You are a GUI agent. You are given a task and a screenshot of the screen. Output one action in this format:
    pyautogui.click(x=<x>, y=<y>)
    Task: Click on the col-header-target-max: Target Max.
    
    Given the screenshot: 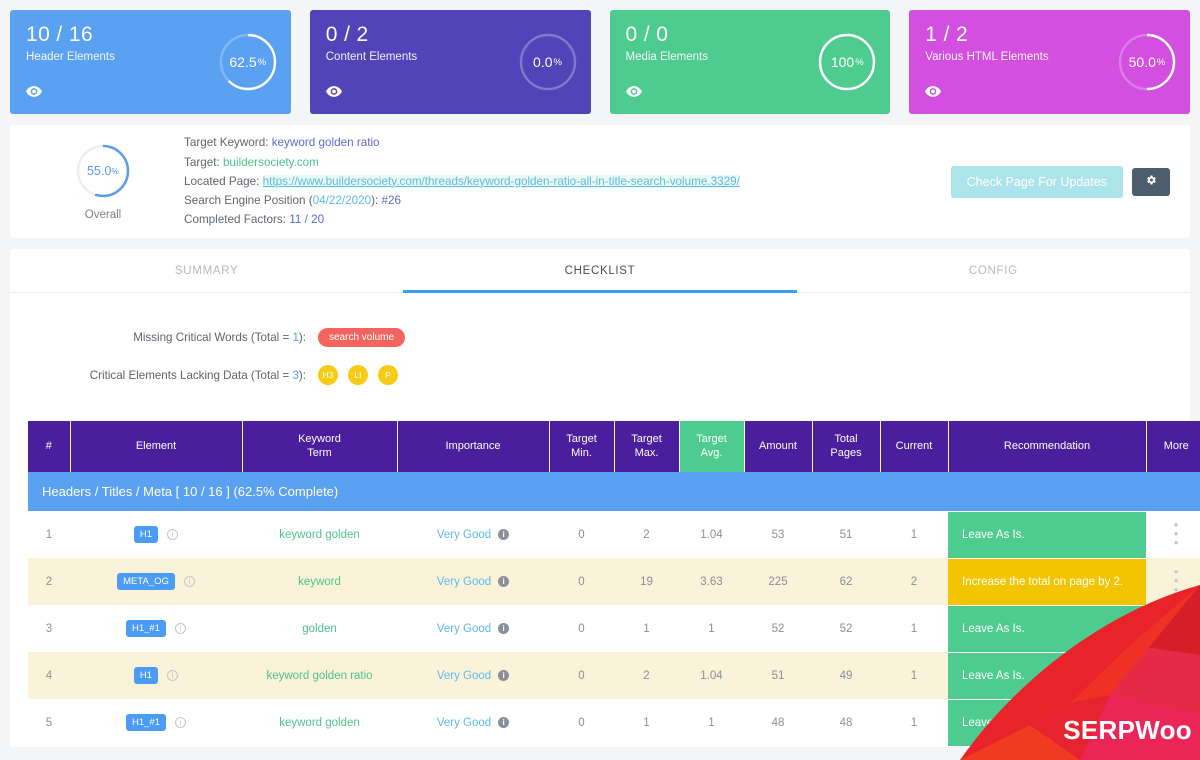 What is the action you would take?
    pyautogui.click(x=647, y=446)
    